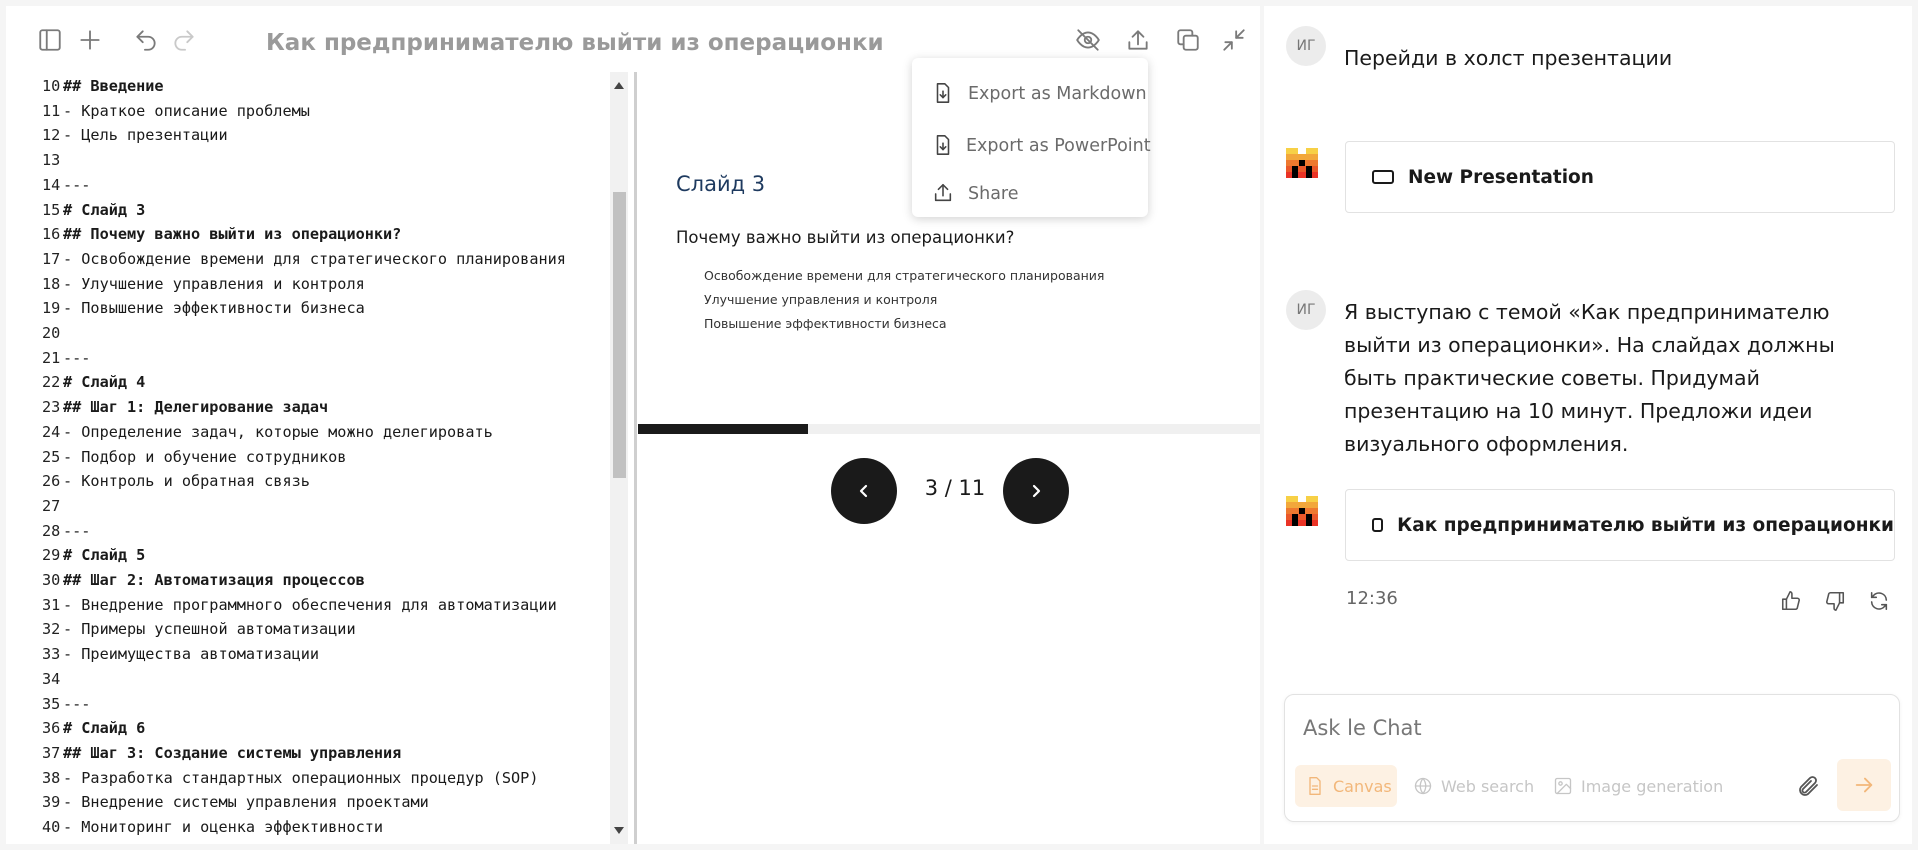 This screenshot has height=850, width=1918. I want to click on editor-line: 21 ---, so click(48, 358).